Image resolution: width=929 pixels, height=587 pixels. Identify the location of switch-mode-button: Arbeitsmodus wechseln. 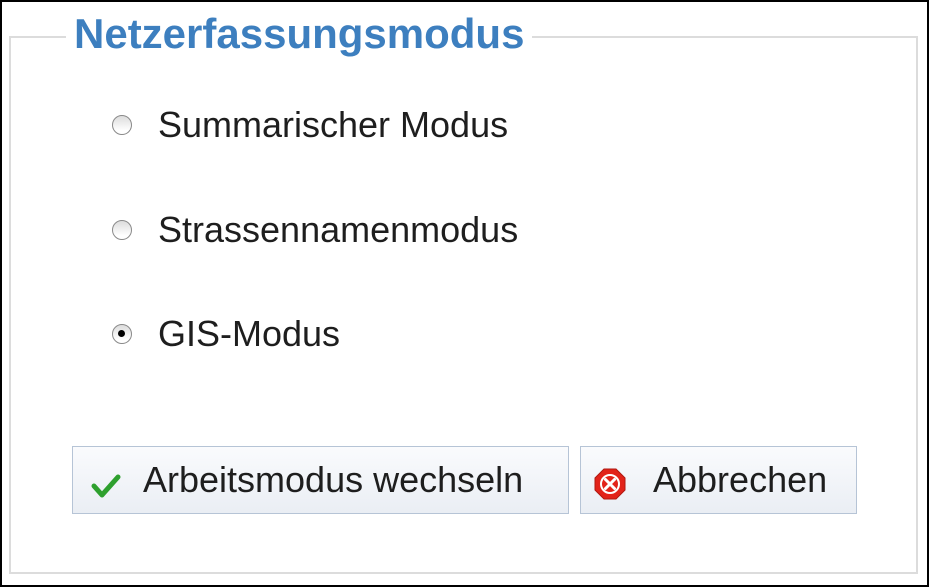
(320, 480).